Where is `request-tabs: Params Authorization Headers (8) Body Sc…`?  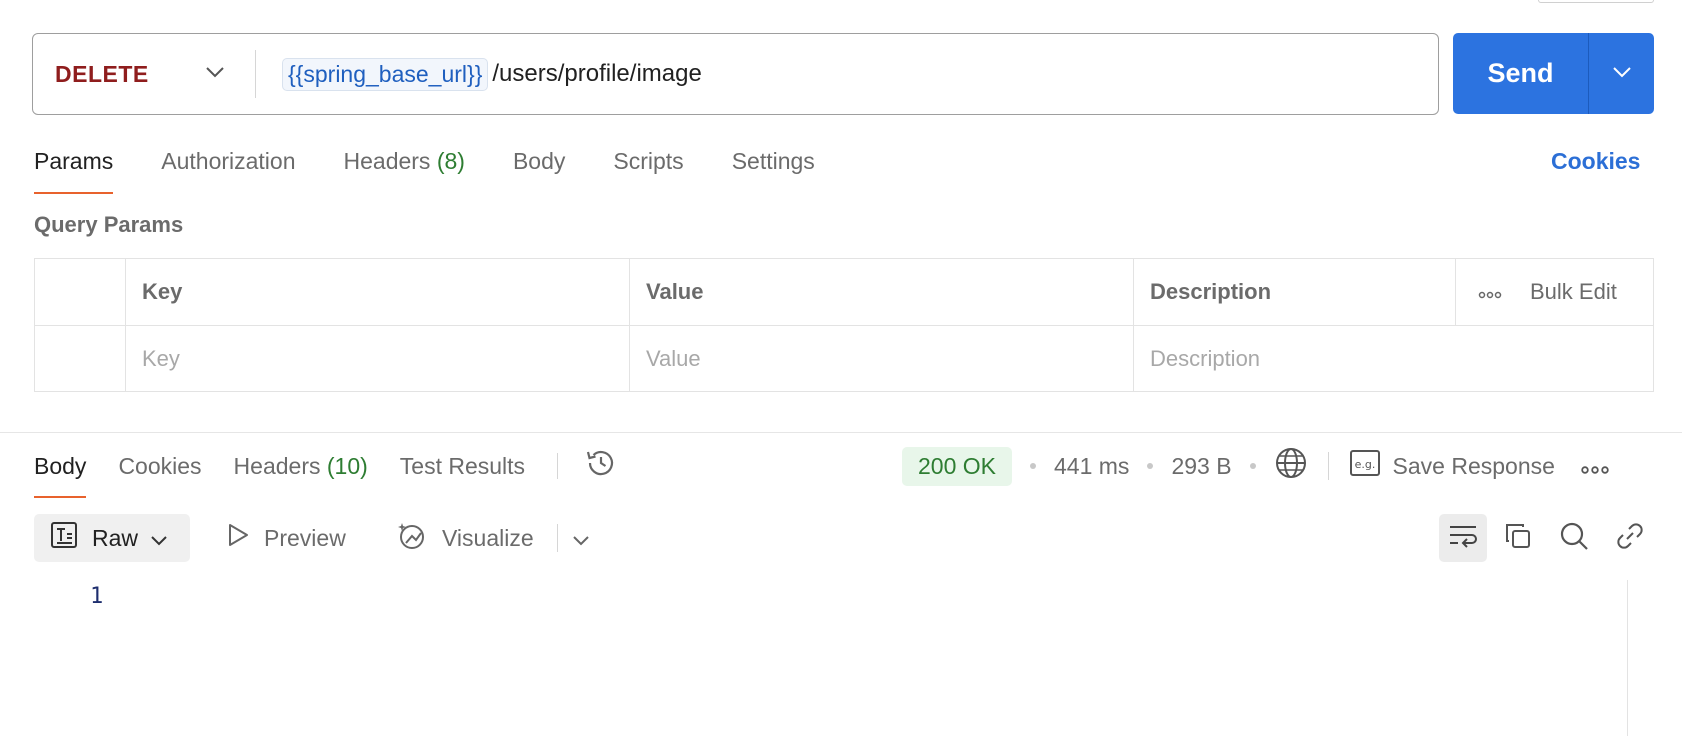 request-tabs: Params Authorization Headers (8) Body Sc… is located at coordinates (448, 169).